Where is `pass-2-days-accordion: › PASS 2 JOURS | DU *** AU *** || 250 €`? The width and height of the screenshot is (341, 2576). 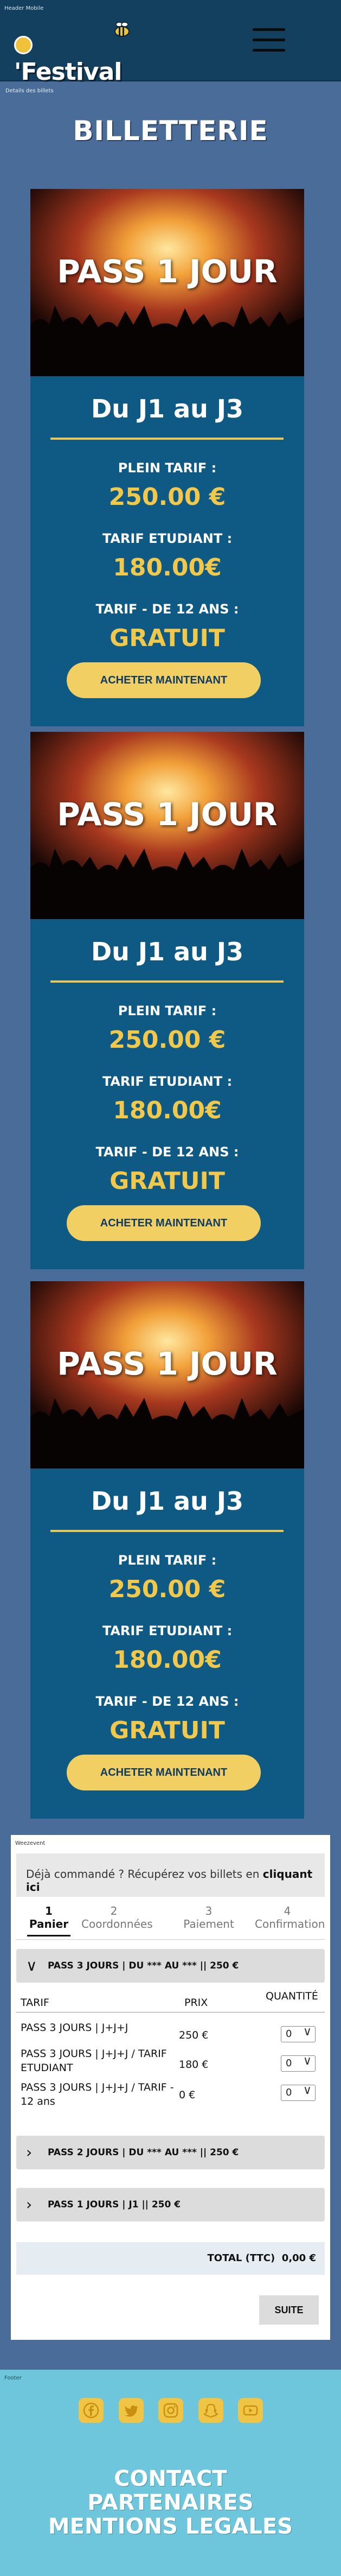
pass-2-days-accordion: › PASS 2 JOURS | DU *** AU *** || 250 € is located at coordinates (170, 2152).